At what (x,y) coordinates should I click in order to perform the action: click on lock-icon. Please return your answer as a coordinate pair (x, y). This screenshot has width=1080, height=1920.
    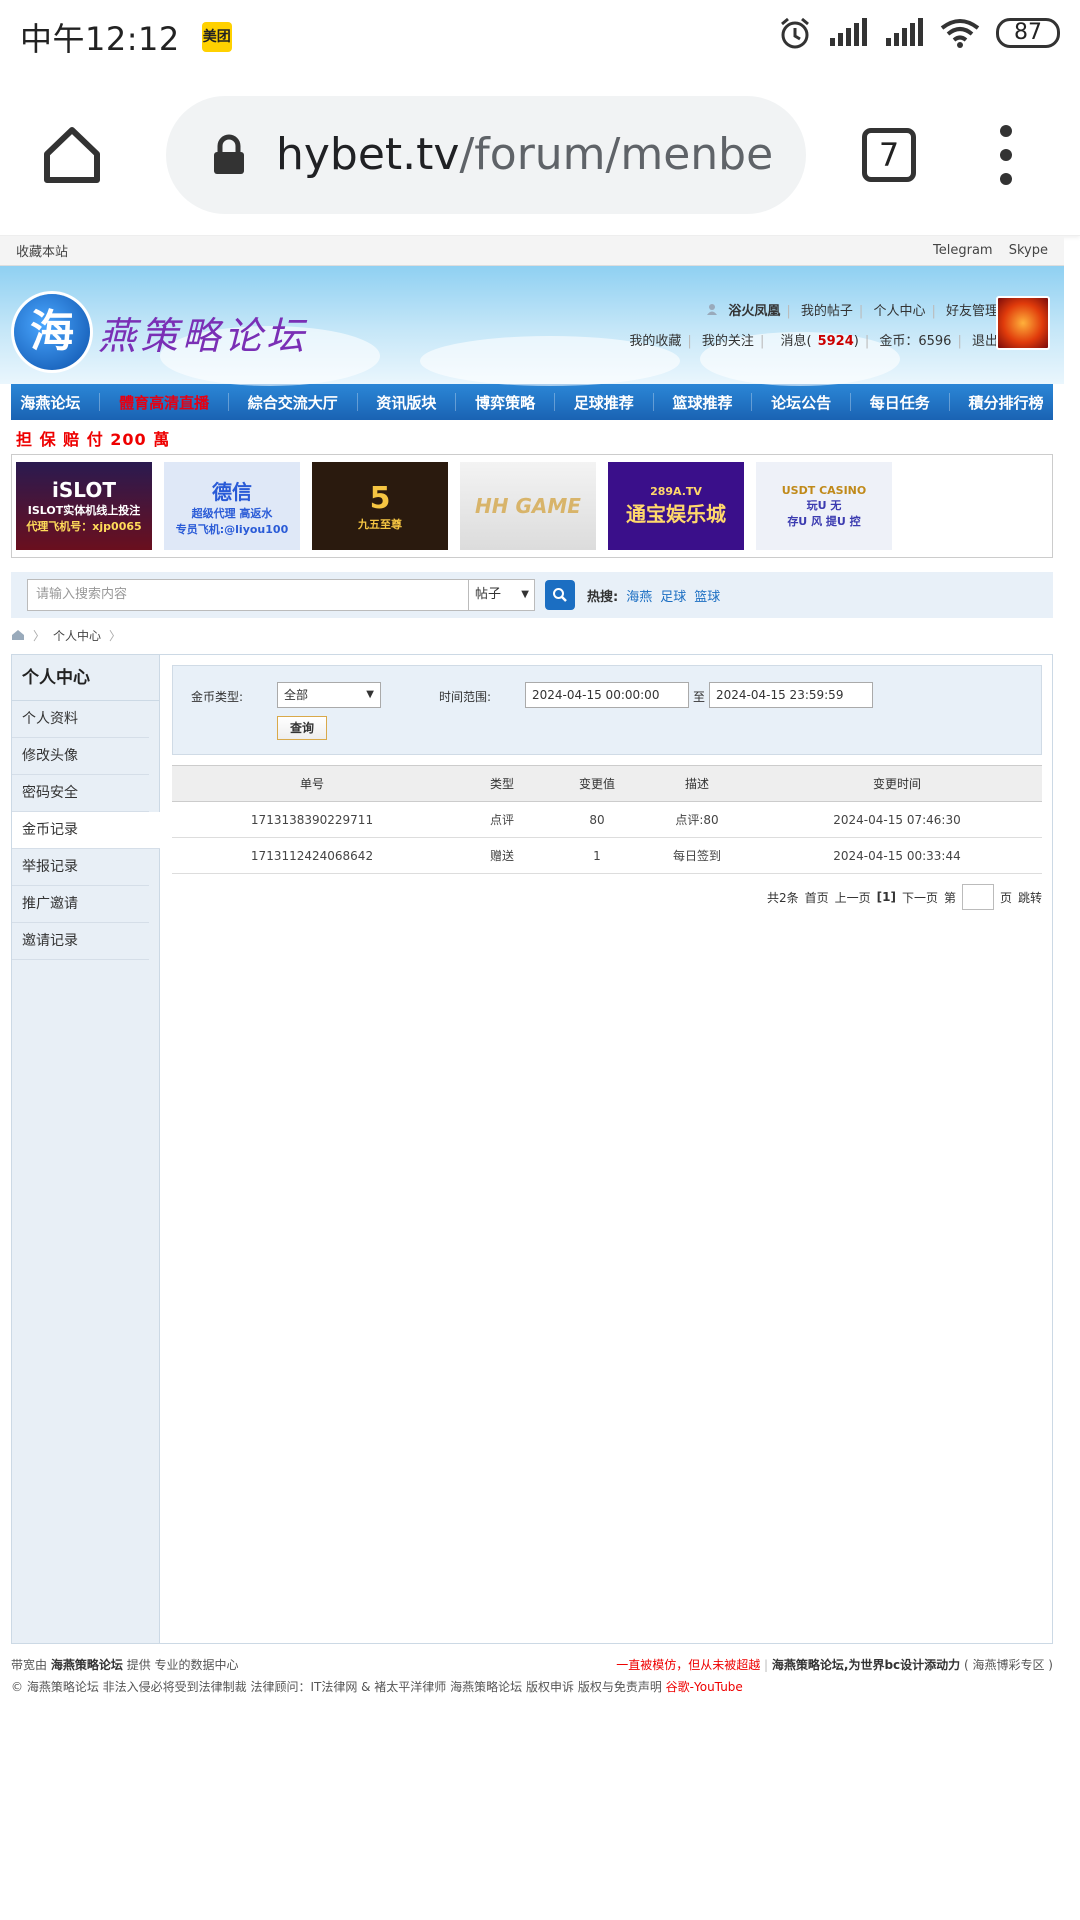
    Looking at the image, I should click on (229, 154).